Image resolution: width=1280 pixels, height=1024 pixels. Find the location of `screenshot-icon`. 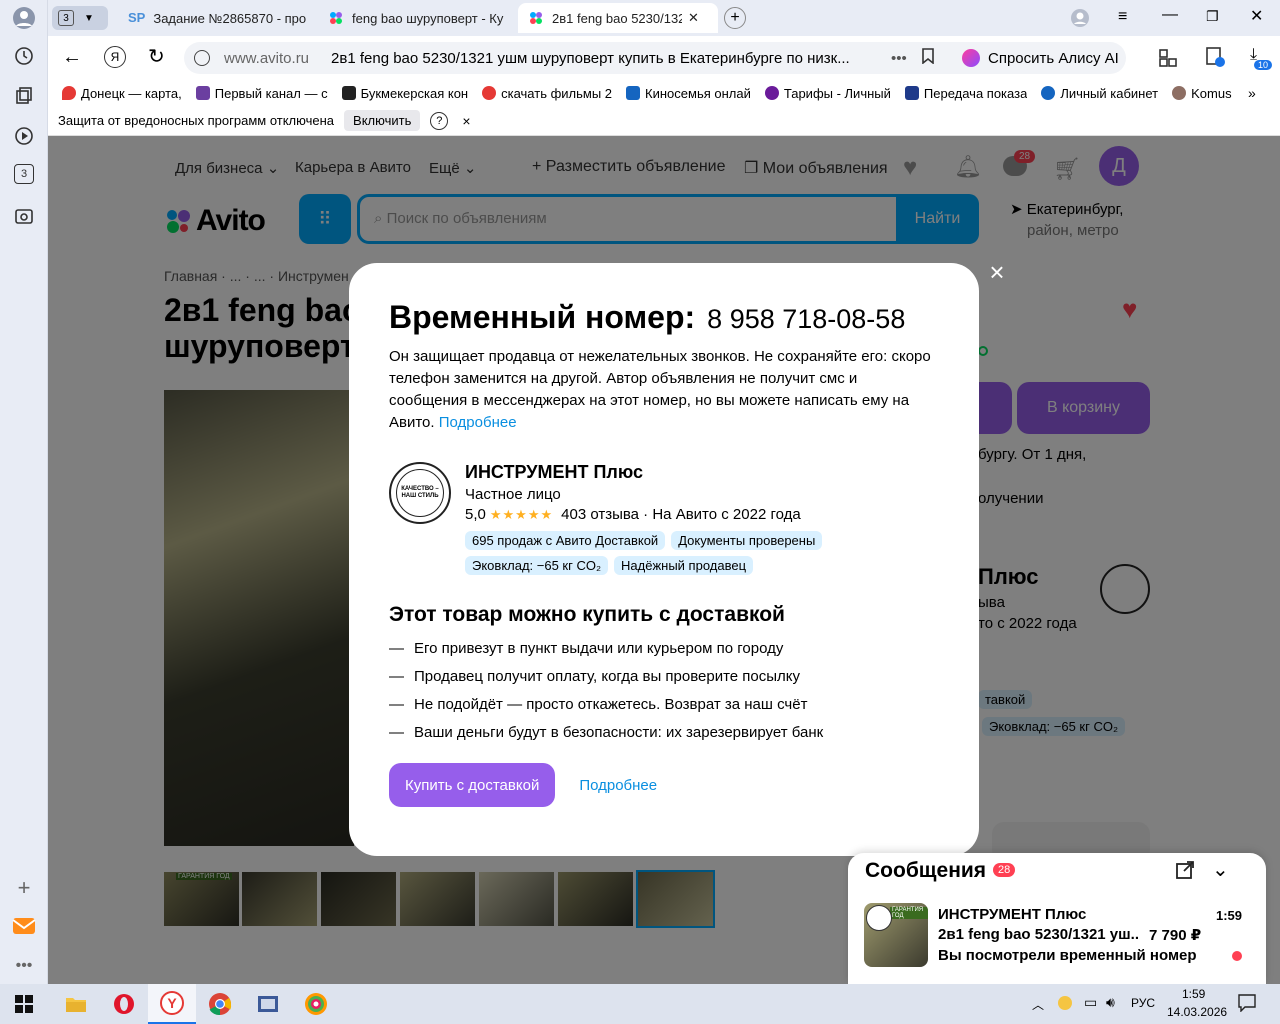

screenshot-icon is located at coordinates (24, 216).